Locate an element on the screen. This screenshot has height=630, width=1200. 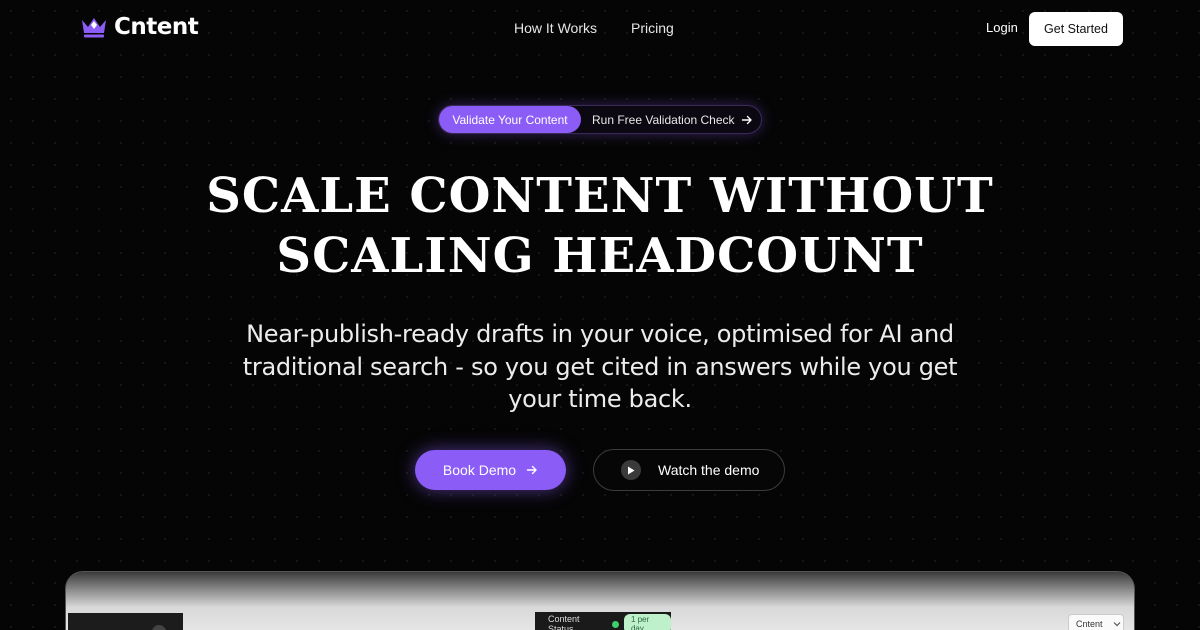
preview-select-value: Cntent is located at coordinates (1089, 624).